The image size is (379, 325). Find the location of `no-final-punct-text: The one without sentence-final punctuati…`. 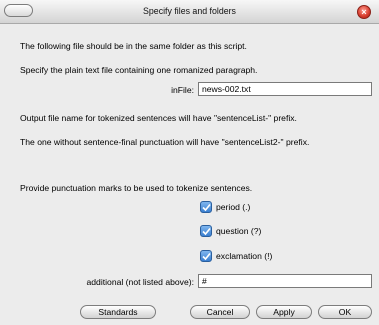

no-final-punct-text: The one without sentence-final punctuati… is located at coordinates (165, 142).